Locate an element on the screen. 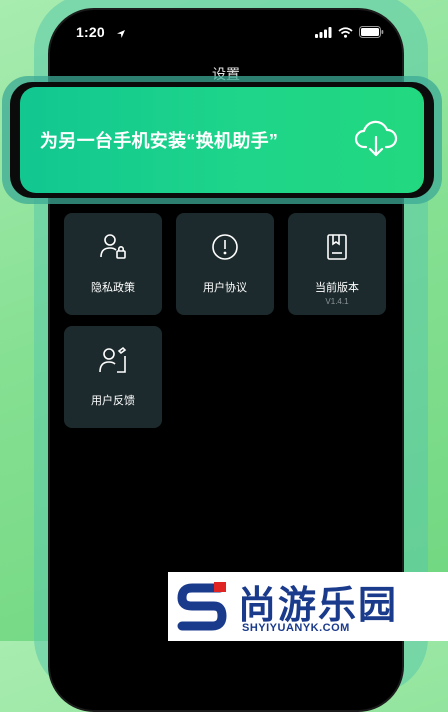 Image resolution: width=448 pixels, height=712 pixels. tile-current-version: 当前版本 V1.4.1 is located at coordinates (337, 264).